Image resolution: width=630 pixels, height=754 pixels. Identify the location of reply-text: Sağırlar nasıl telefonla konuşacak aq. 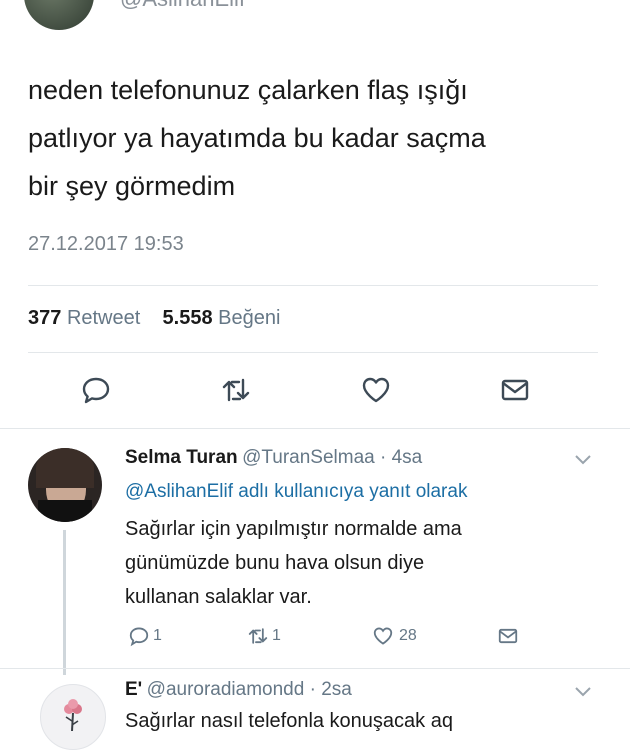
(365, 721).